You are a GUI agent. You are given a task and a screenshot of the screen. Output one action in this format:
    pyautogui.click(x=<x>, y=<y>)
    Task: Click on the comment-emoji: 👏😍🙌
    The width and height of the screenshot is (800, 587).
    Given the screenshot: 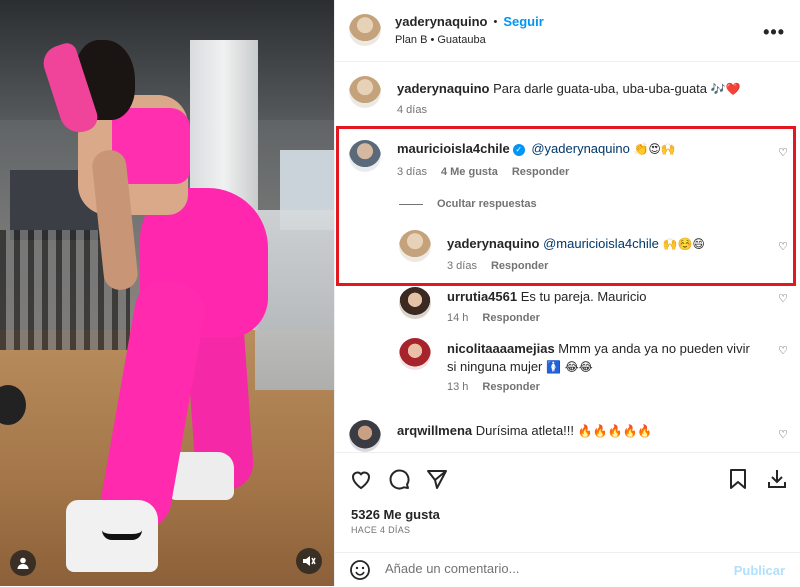 What is the action you would take?
    pyautogui.click(x=654, y=149)
    